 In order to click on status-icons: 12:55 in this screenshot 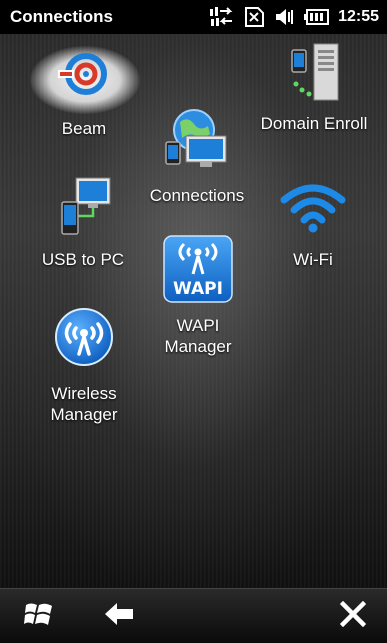, I will do `click(293, 17)`.